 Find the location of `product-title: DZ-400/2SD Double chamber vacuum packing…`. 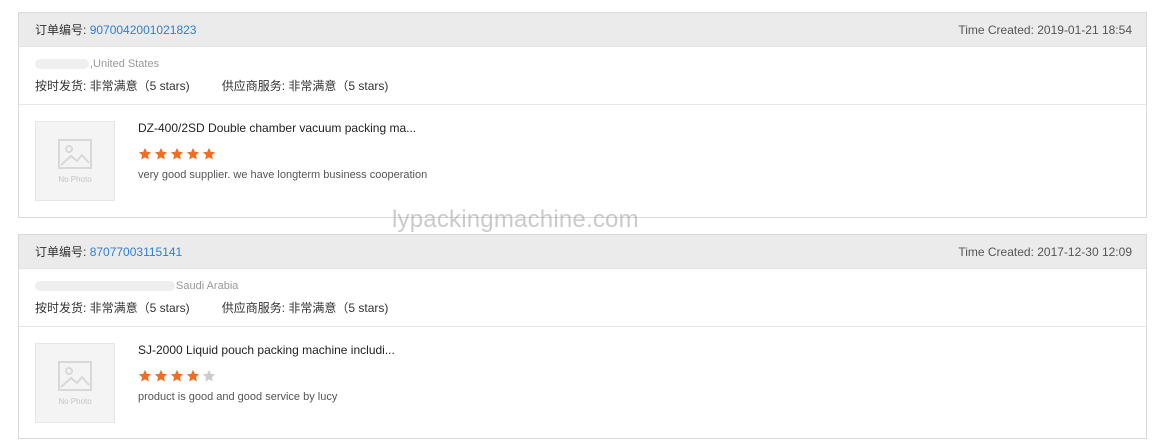

product-title: DZ-400/2SD Double chamber vacuum packing… is located at coordinates (282, 128).